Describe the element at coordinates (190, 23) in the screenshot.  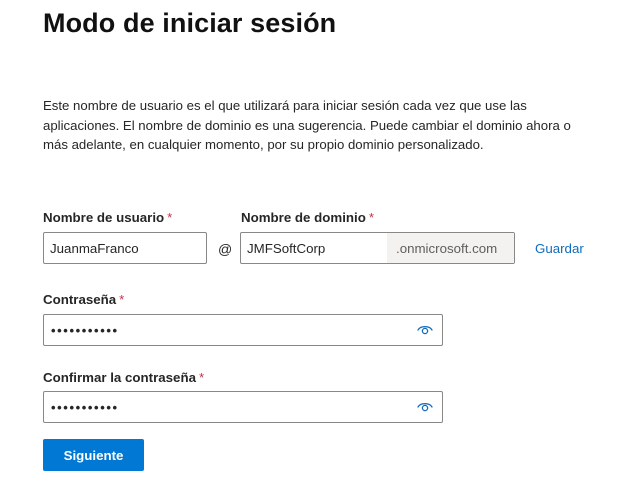
I see `page-title: Modo de iniciar sesión` at that location.